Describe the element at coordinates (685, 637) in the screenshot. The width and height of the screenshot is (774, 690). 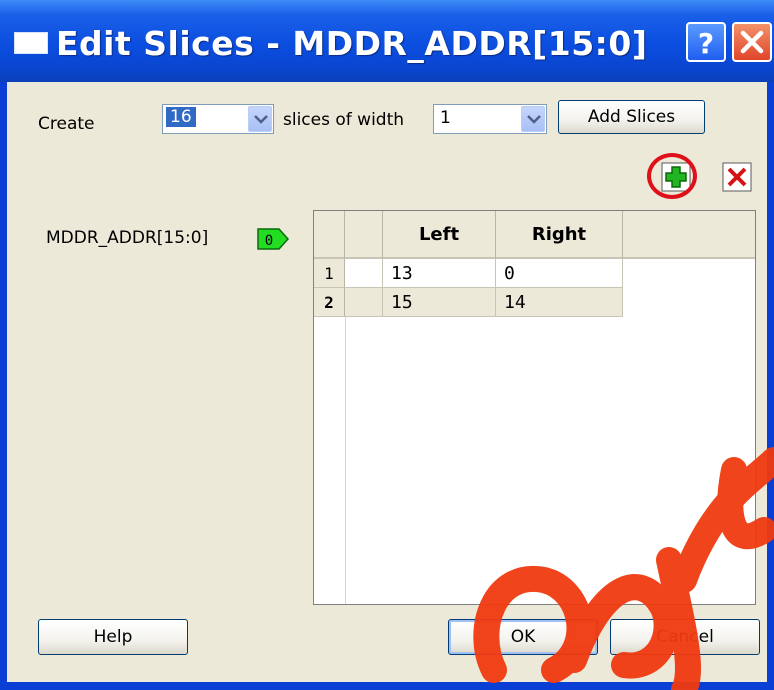
I see `cancel-button: Cancel` at that location.